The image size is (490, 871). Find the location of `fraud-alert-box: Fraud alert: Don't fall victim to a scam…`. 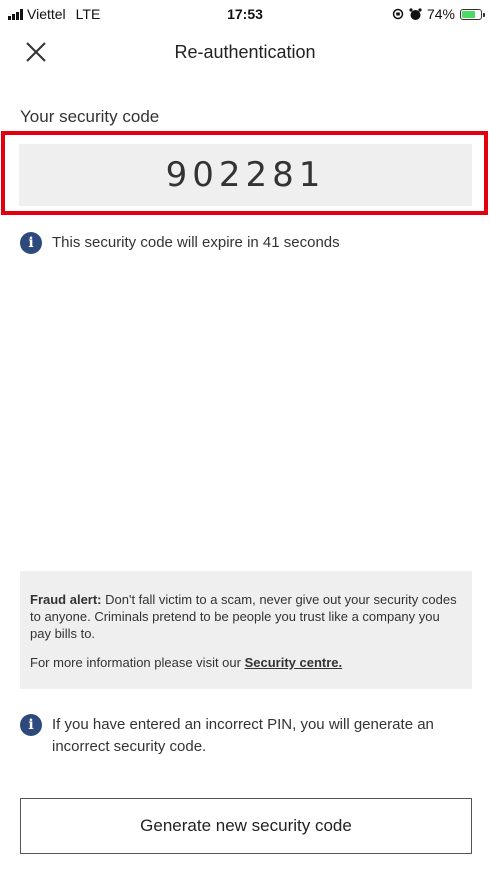

fraud-alert-box: Fraud alert: Don't fall victim to a scam… is located at coordinates (246, 630).